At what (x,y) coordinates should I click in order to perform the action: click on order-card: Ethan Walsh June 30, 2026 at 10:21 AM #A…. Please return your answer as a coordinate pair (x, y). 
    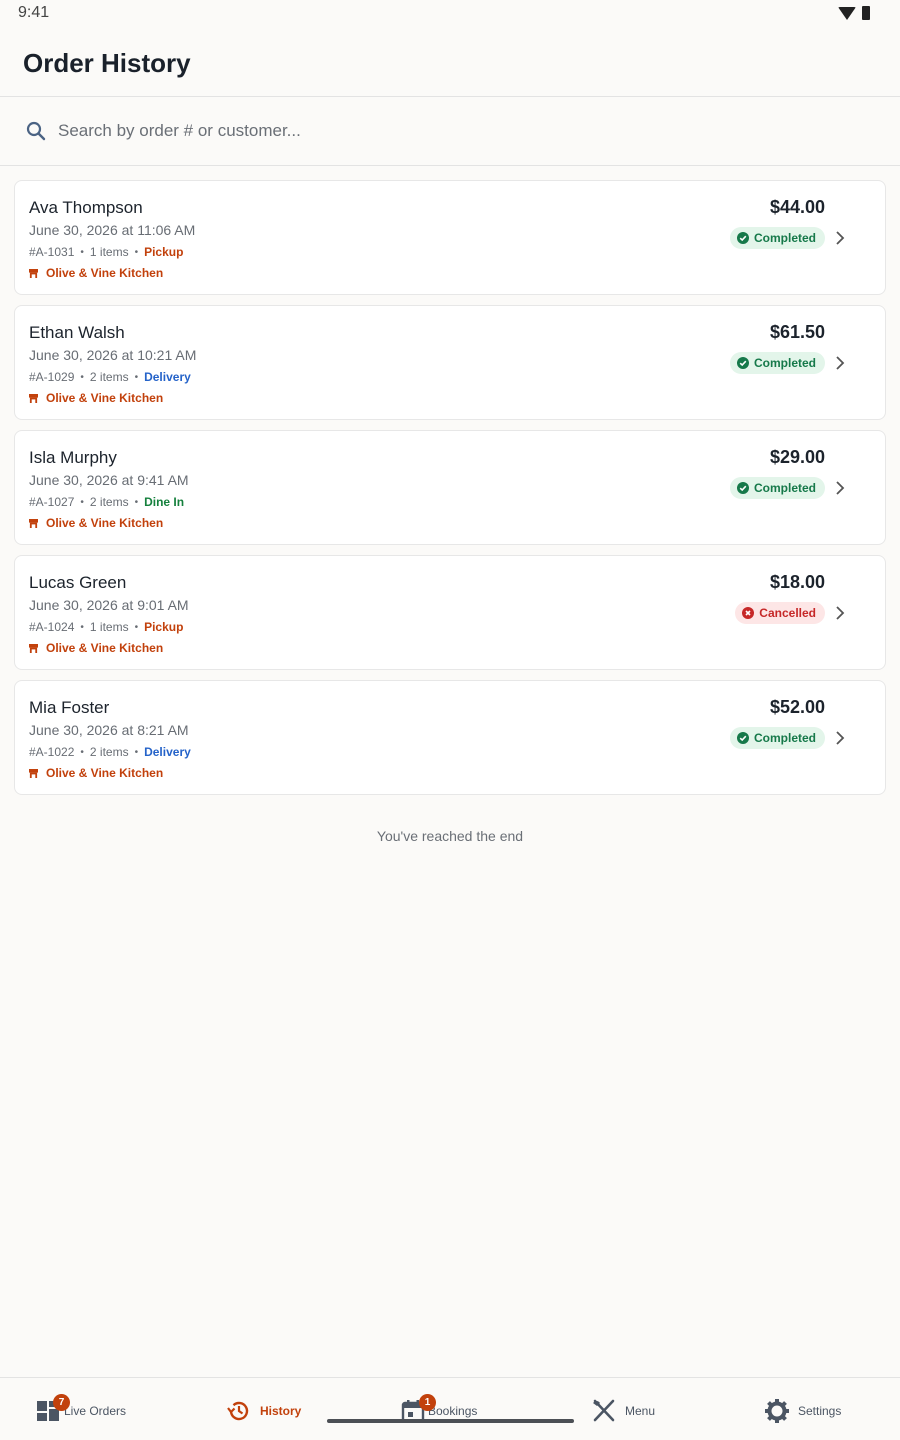
    Looking at the image, I should click on (450, 362).